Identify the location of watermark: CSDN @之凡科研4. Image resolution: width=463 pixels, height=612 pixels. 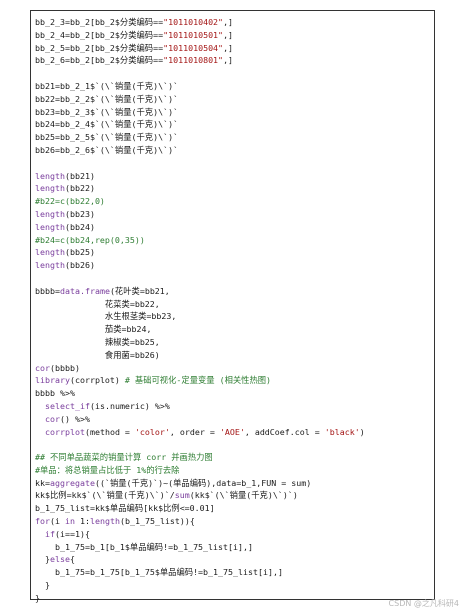
(423, 603).